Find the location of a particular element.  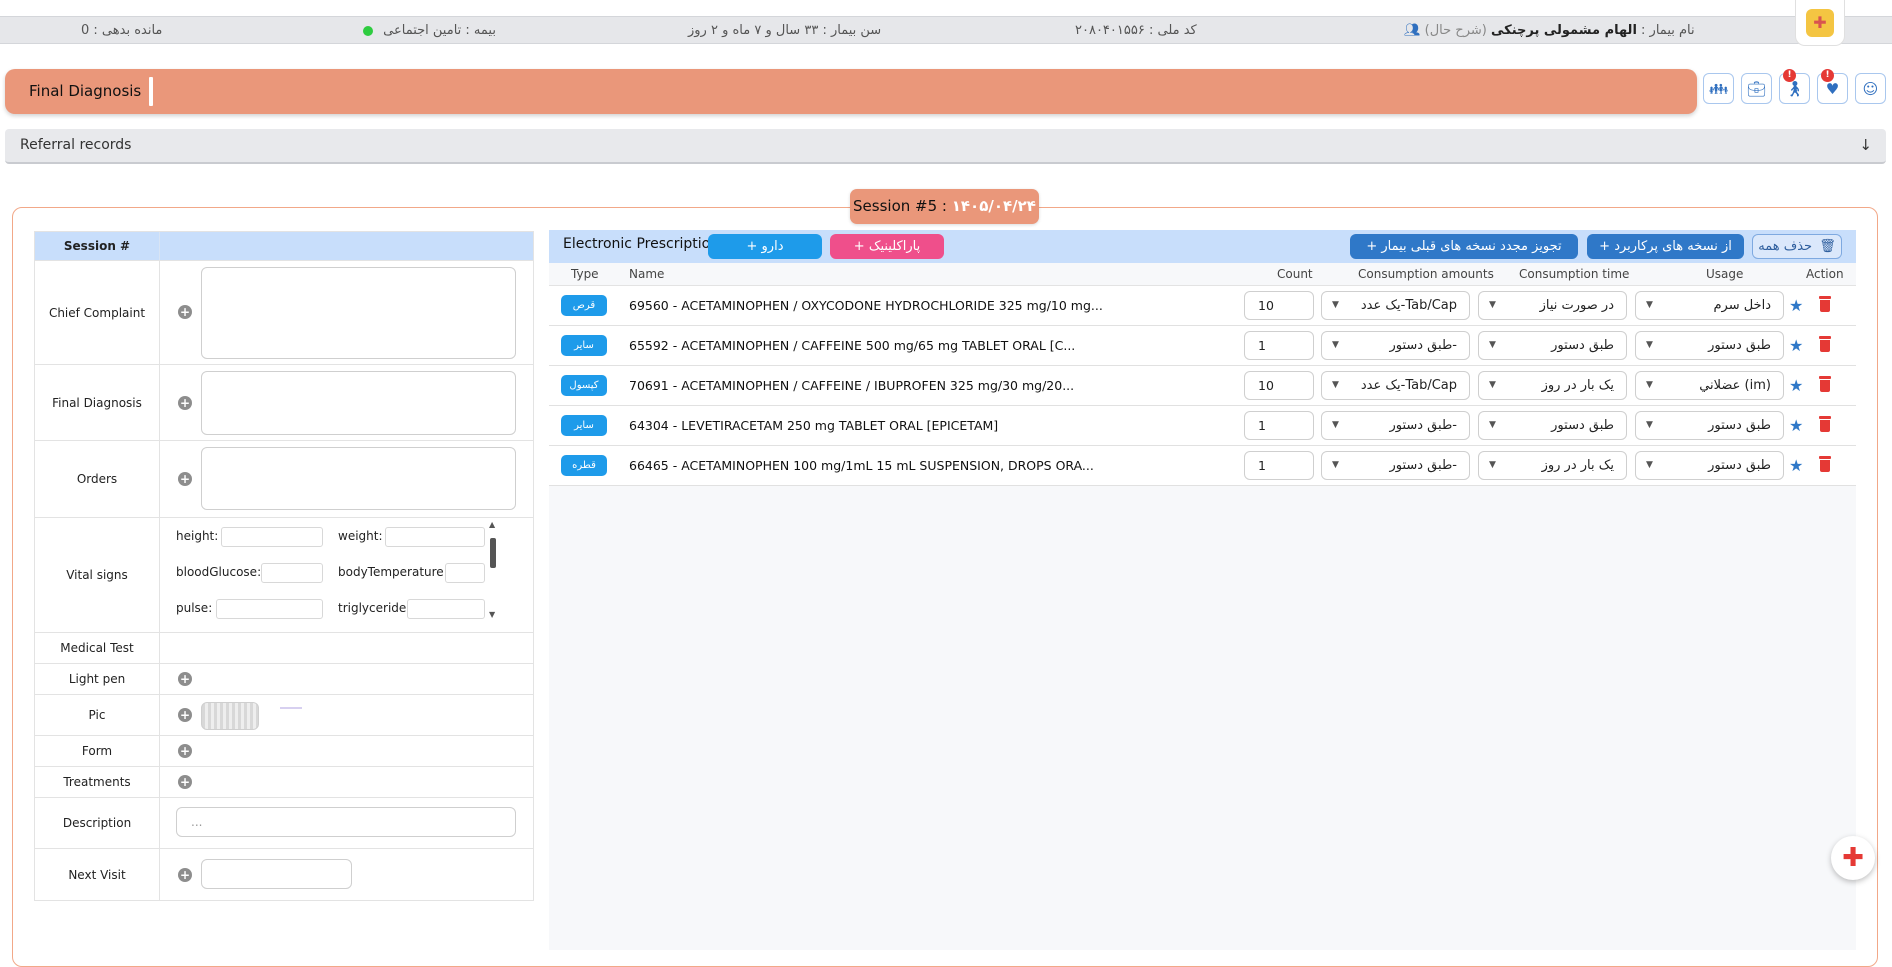

drug-type-badge: کپسول is located at coordinates (584, 385).